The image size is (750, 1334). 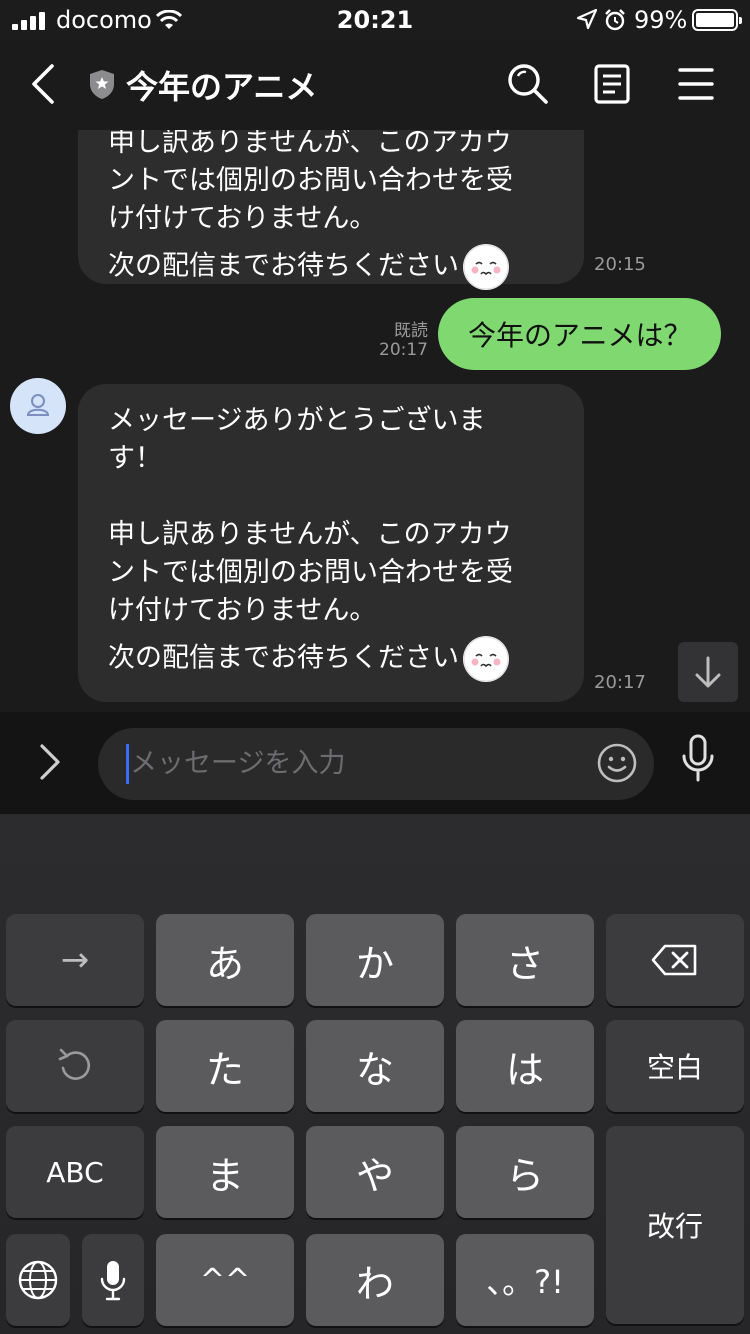 I want to click on message-timestamp: 20:15, so click(x=620, y=264).